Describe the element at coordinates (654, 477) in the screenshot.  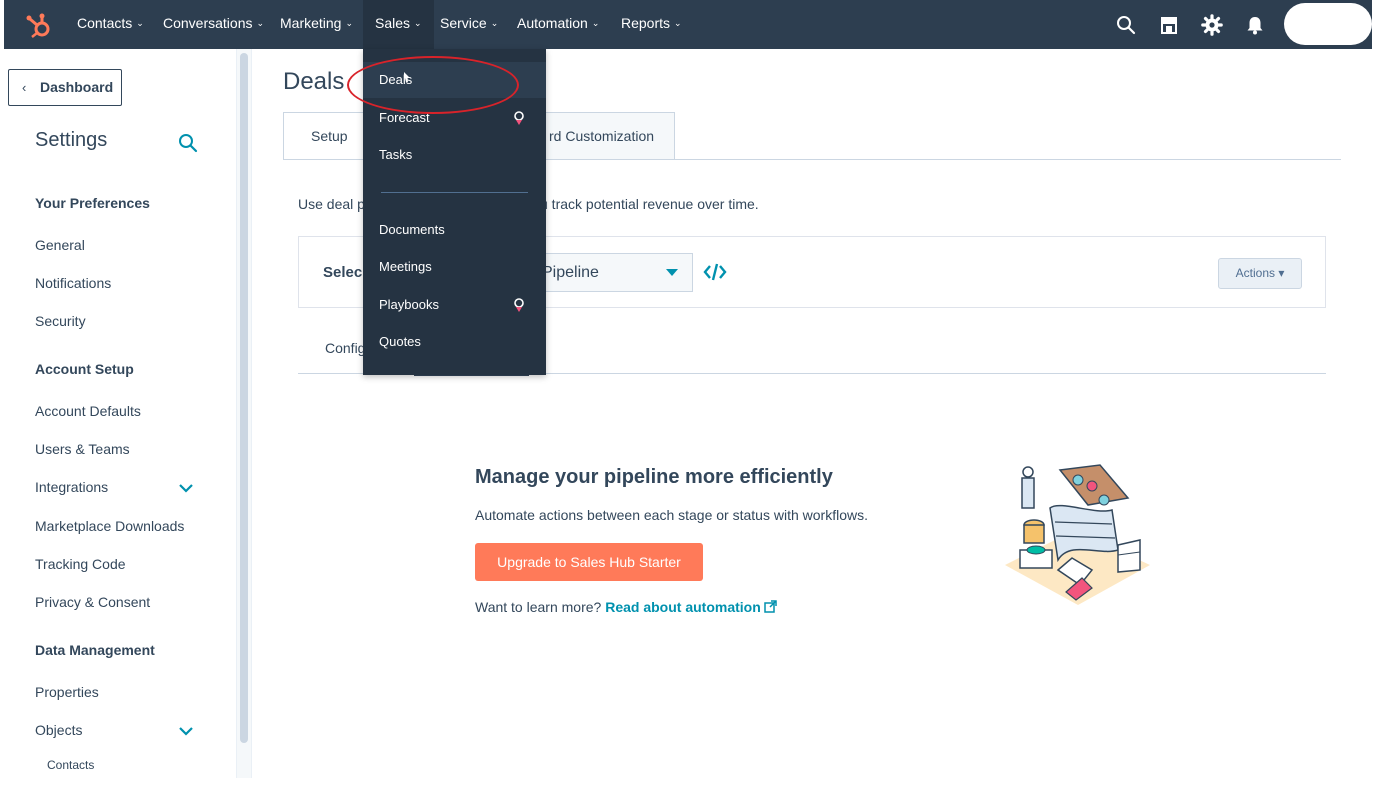
I see `promo-title: Manage your pipeline more efficiently` at that location.